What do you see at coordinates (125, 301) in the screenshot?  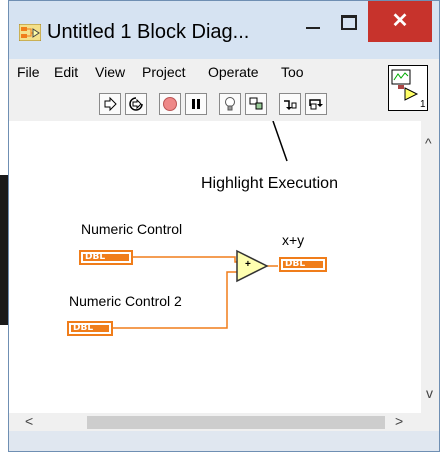 I see `numeric-control-2-label: Numeric Control 2` at bounding box center [125, 301].